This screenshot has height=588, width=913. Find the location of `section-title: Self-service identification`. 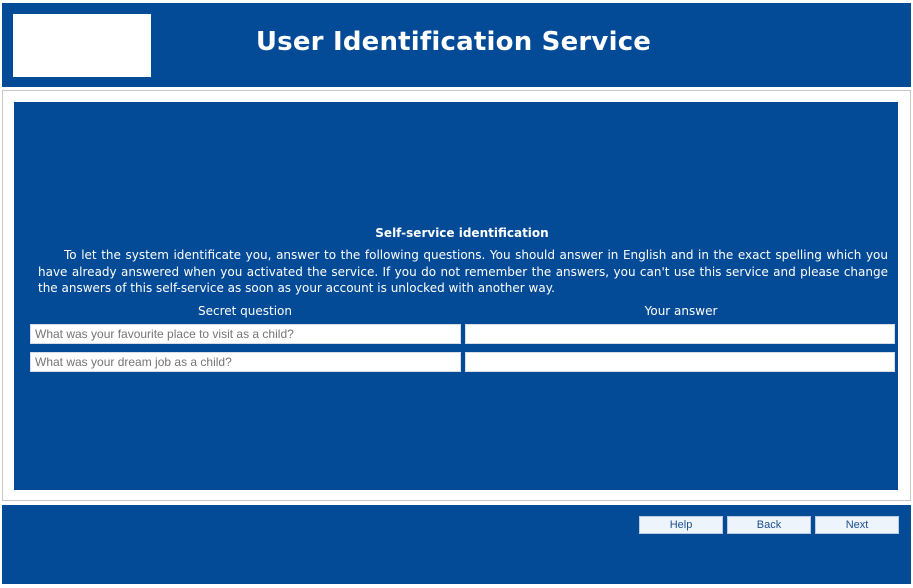

section-title: Self-service identification is located at coordinates (462, 233).